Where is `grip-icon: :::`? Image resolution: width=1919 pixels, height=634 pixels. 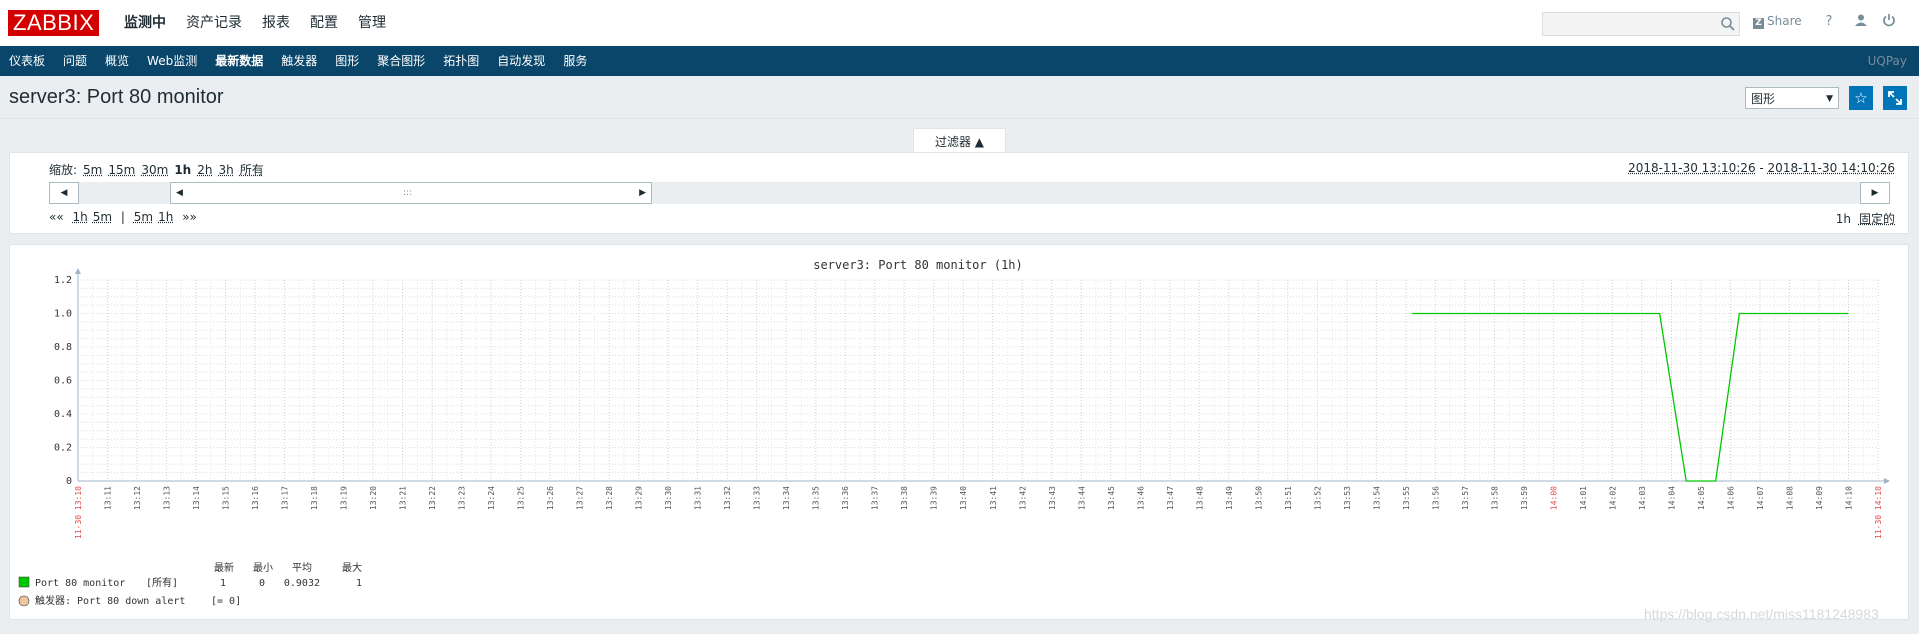 grip-icon: ::: is located at coordinates (408, 193).